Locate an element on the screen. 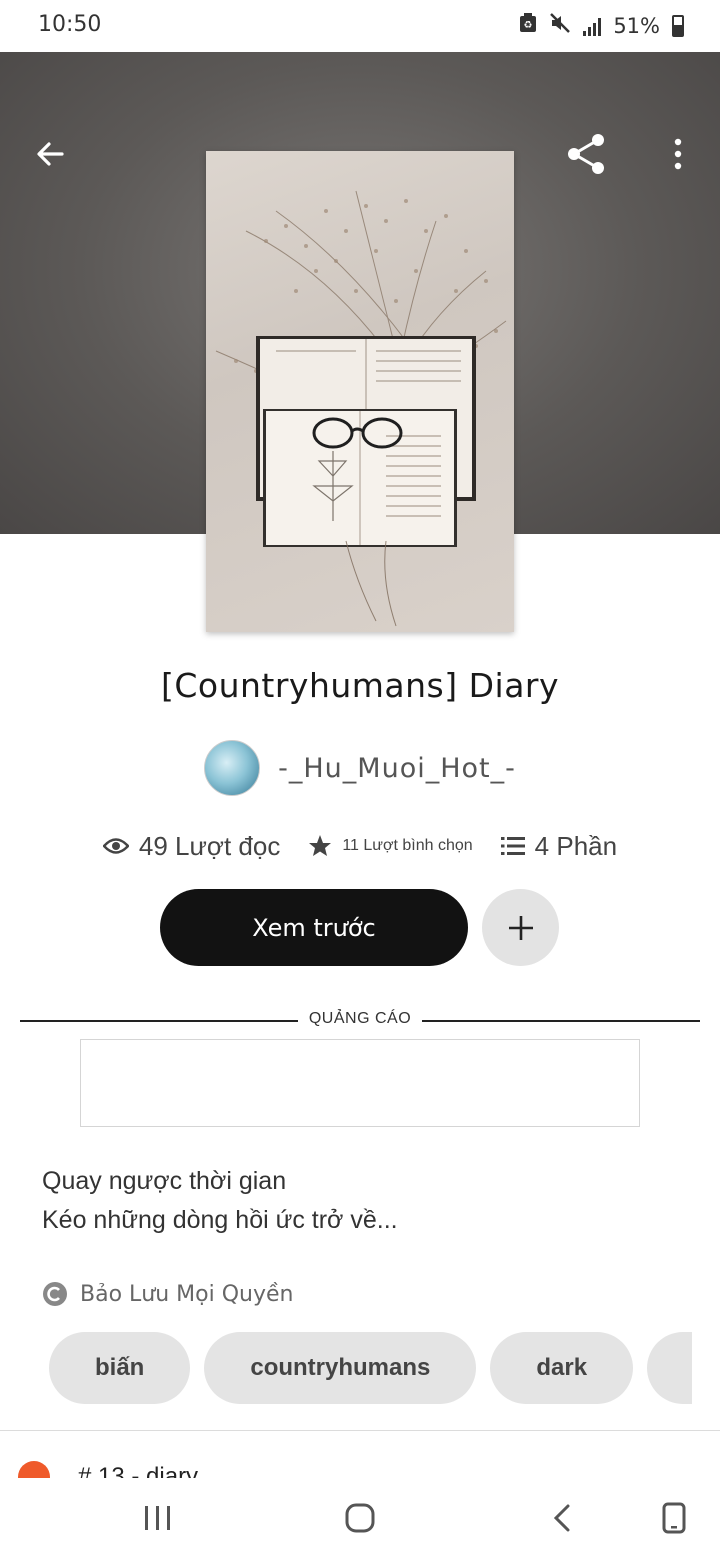  share-icon is located at coordinates (586, 154).